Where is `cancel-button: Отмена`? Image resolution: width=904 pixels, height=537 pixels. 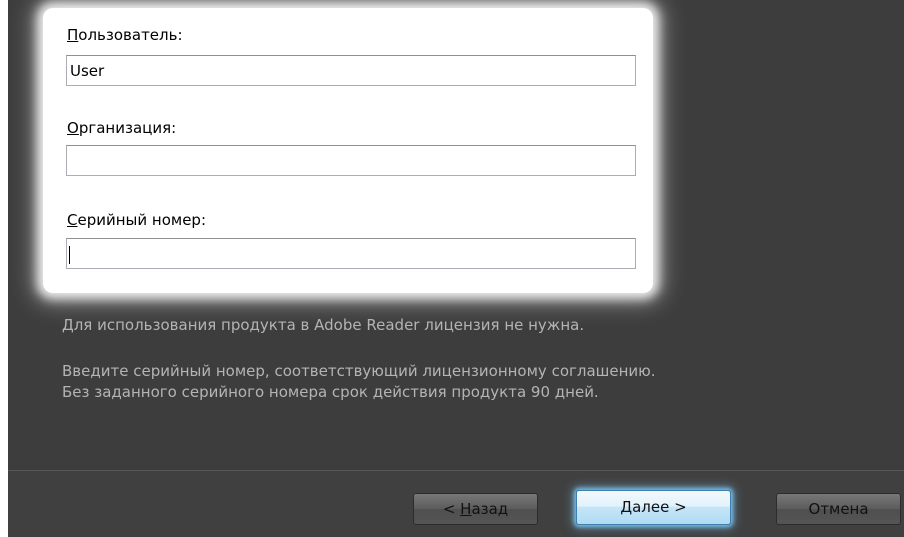
cancel-button: Отмена is located at coordinates (838, 509).